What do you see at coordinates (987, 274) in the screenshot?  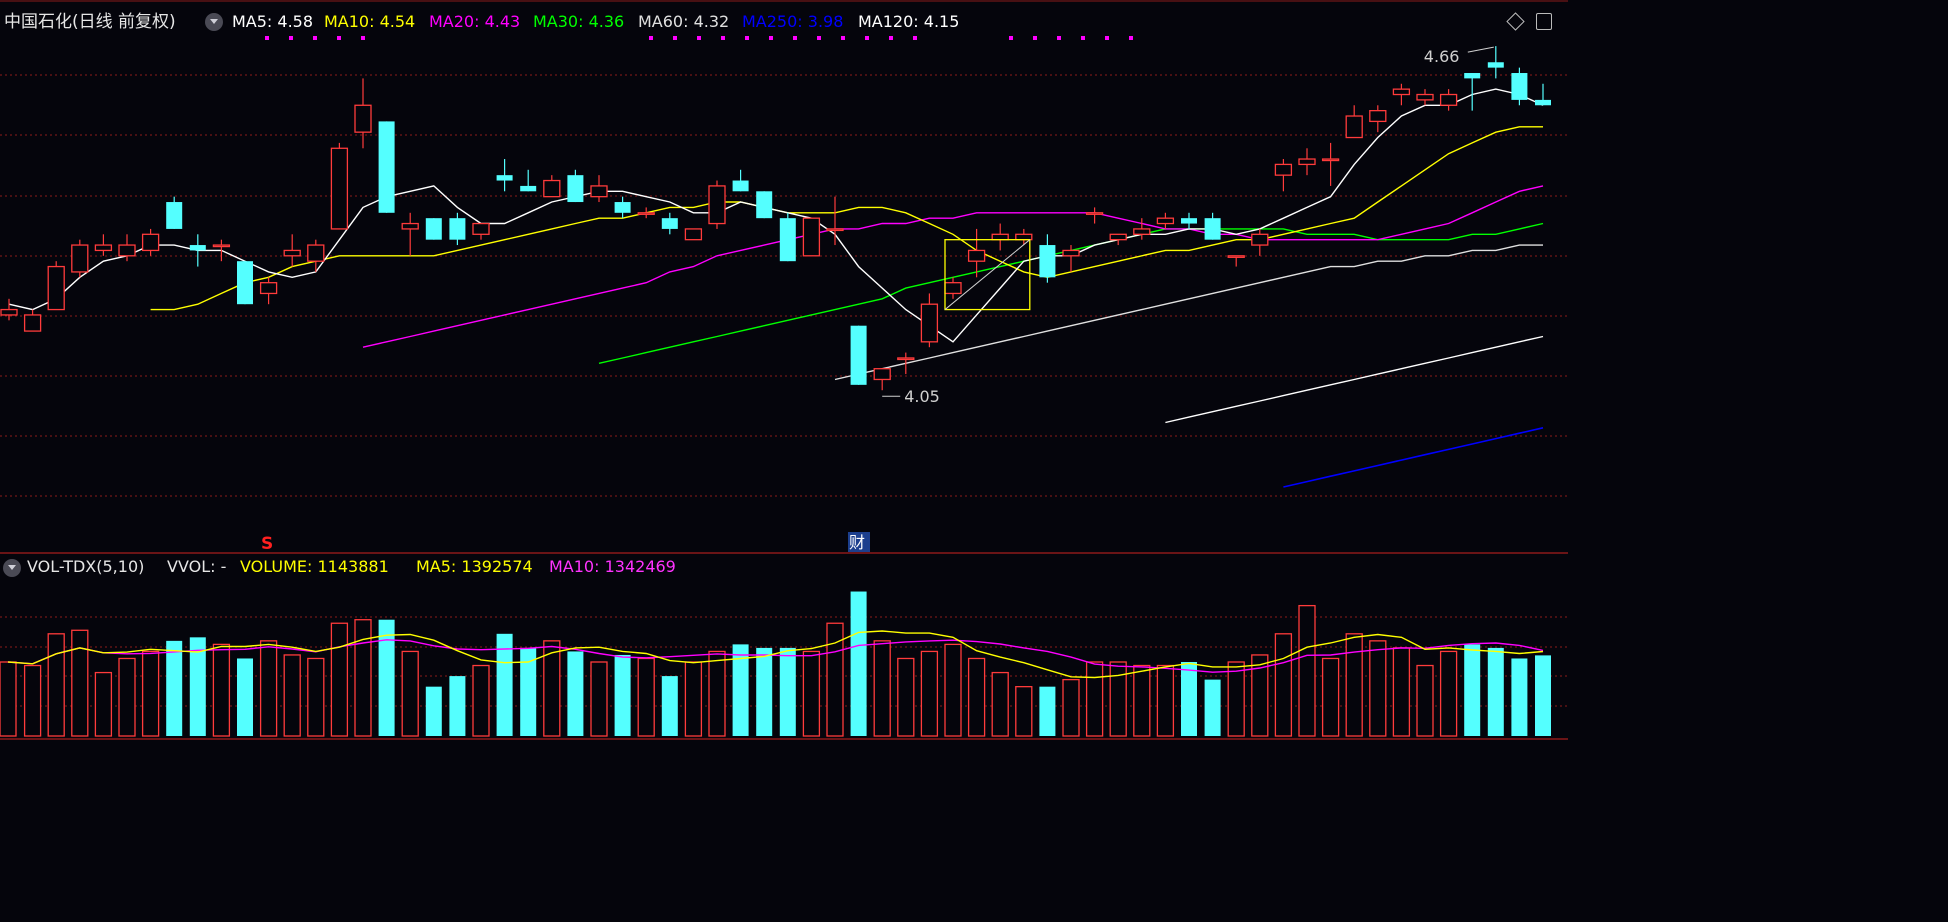 I see `selection-diagonal` at bounding box center [987, 274].